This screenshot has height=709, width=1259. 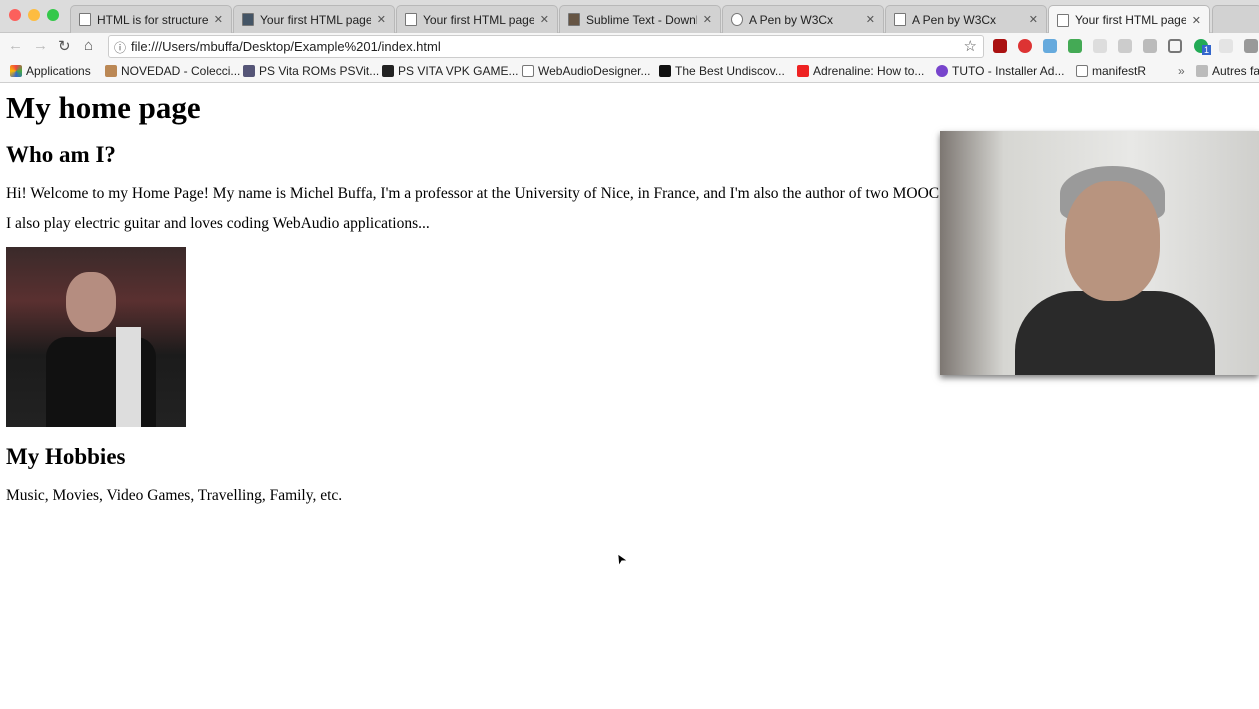 What do you see at coordinates (61, 154) in the screenshot?
I see `about-heading: Who am I?` at bounding box center [61, 154].